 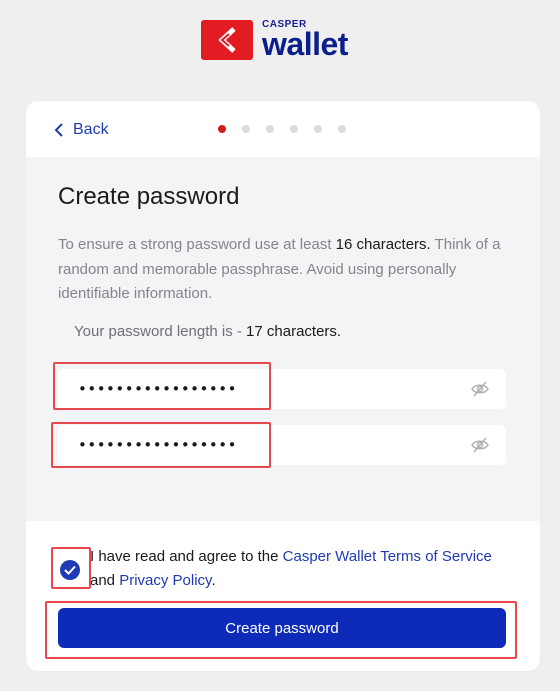 I want to click on casper-wallet-logo: CASPER wallet, so click(x=274, y=40).